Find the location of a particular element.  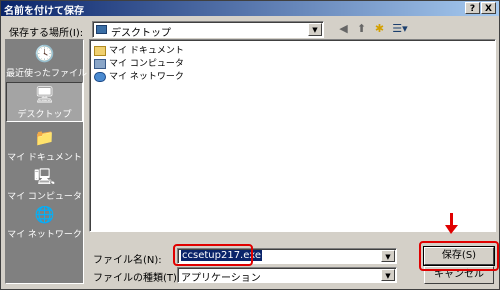

views-menu-button: ☰▾ is located at coordinates (400, 29).